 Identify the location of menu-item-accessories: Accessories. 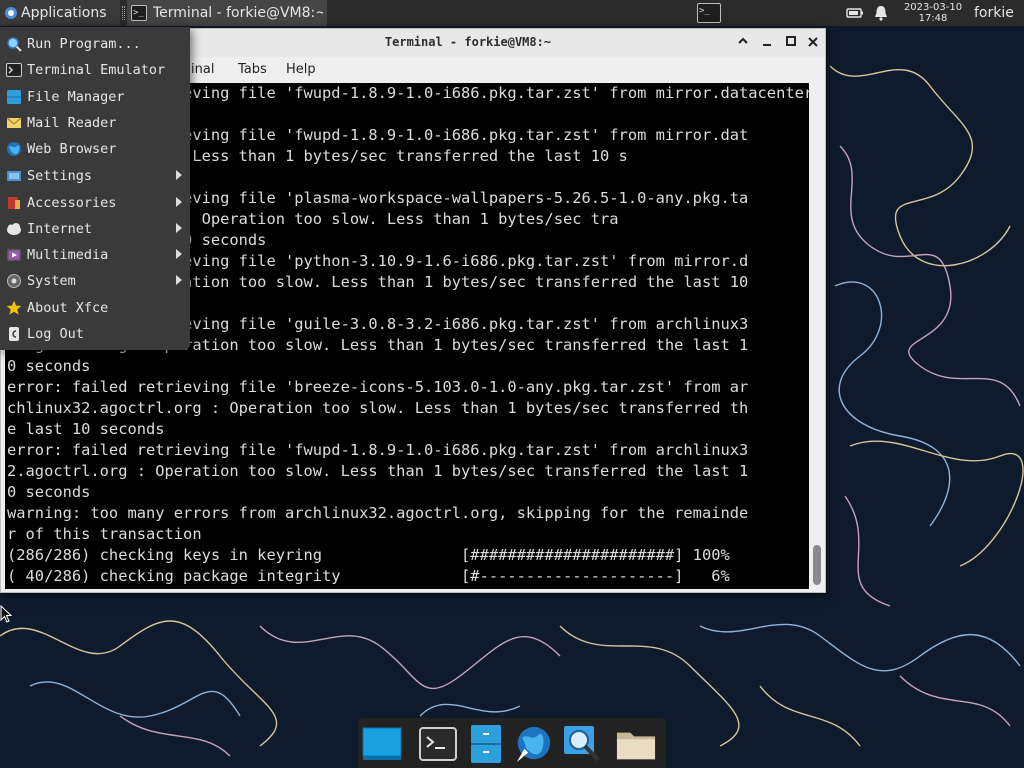
(95, 203).